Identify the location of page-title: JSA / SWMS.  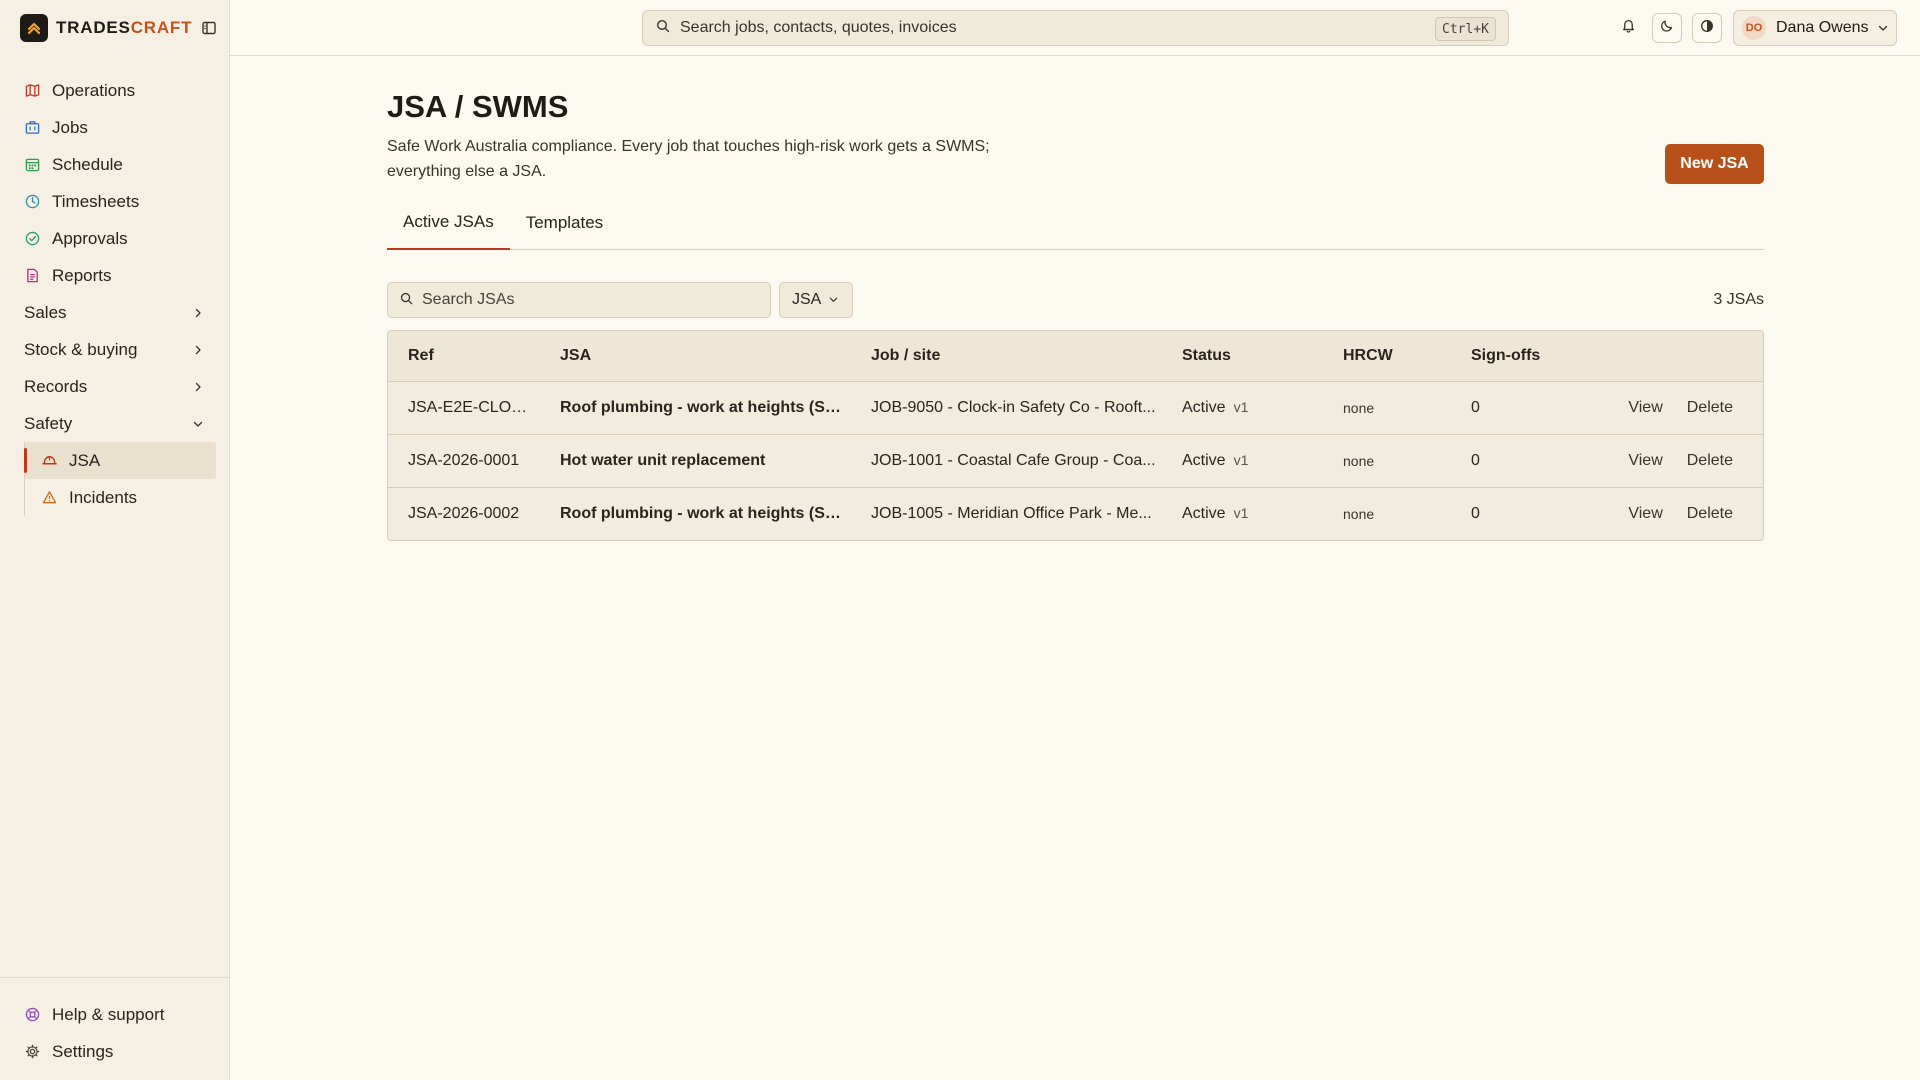
(478, 106).